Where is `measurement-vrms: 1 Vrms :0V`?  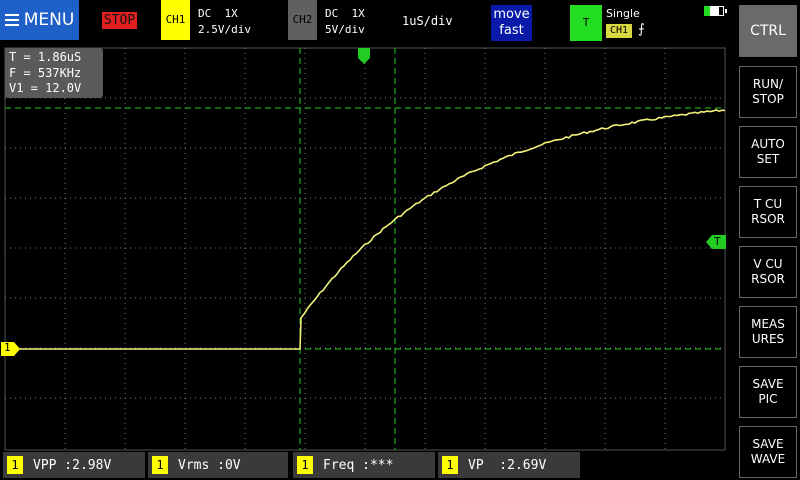 measurement-vrms: 1 Vrms :0V is located at coordinates (218, 465).